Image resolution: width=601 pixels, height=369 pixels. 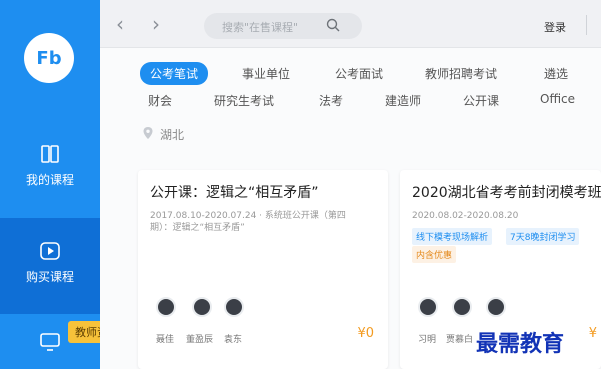 What do you see at coordinates (481, 100) in the screenshot?
I see `category-tab: 公开课` at bounding box center [481, 100].